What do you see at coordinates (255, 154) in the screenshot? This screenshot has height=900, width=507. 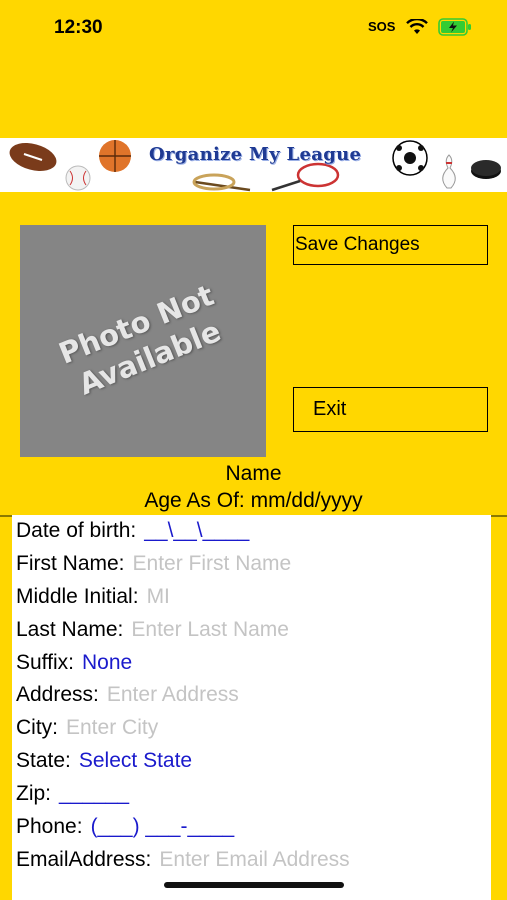 I see `banner-title: Organize My League` at bounding box center [255, 154].